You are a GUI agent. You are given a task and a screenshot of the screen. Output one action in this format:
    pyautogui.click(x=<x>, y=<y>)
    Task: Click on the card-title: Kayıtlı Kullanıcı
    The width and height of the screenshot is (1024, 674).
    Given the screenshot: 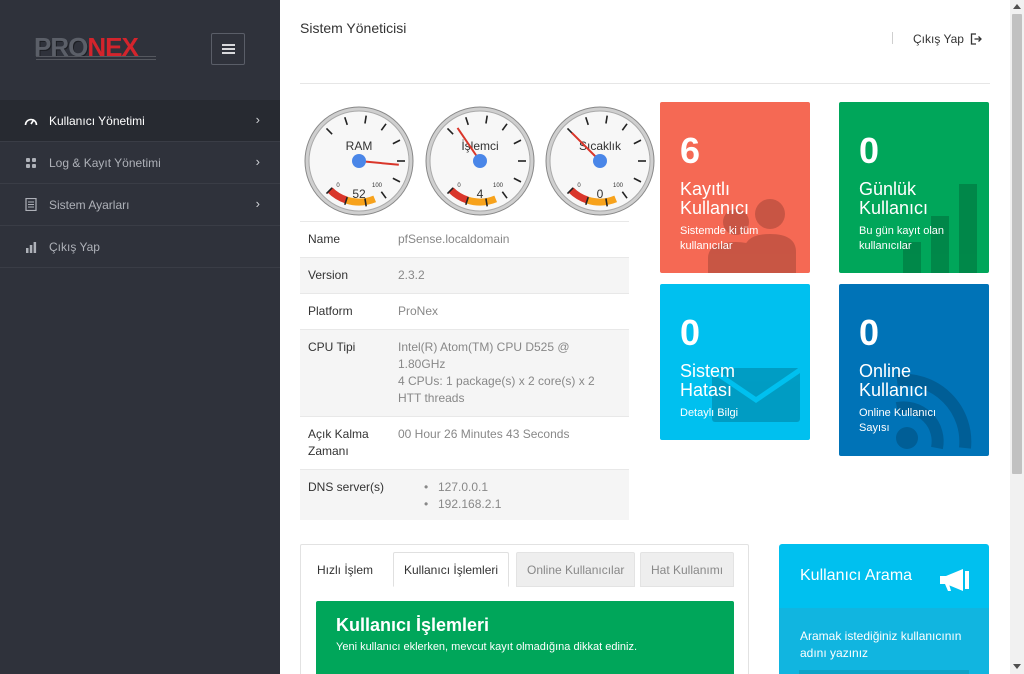 What is the action you would take?
    pyautogui.click(x=715, y=198)
    